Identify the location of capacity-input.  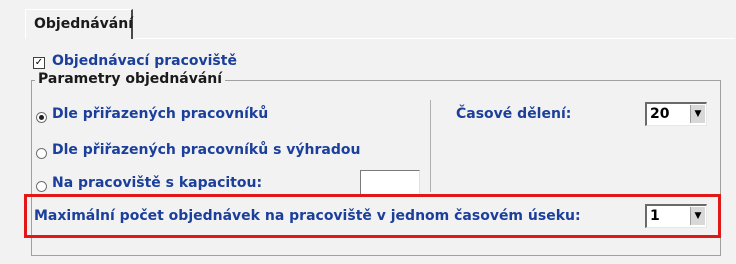
(390, 183).